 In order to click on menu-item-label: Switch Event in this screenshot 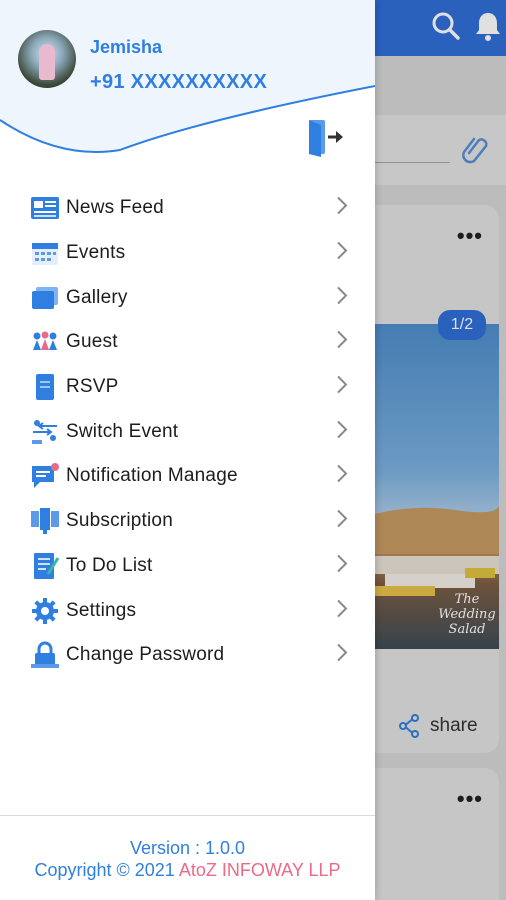, I will do `click(122, 431)`.